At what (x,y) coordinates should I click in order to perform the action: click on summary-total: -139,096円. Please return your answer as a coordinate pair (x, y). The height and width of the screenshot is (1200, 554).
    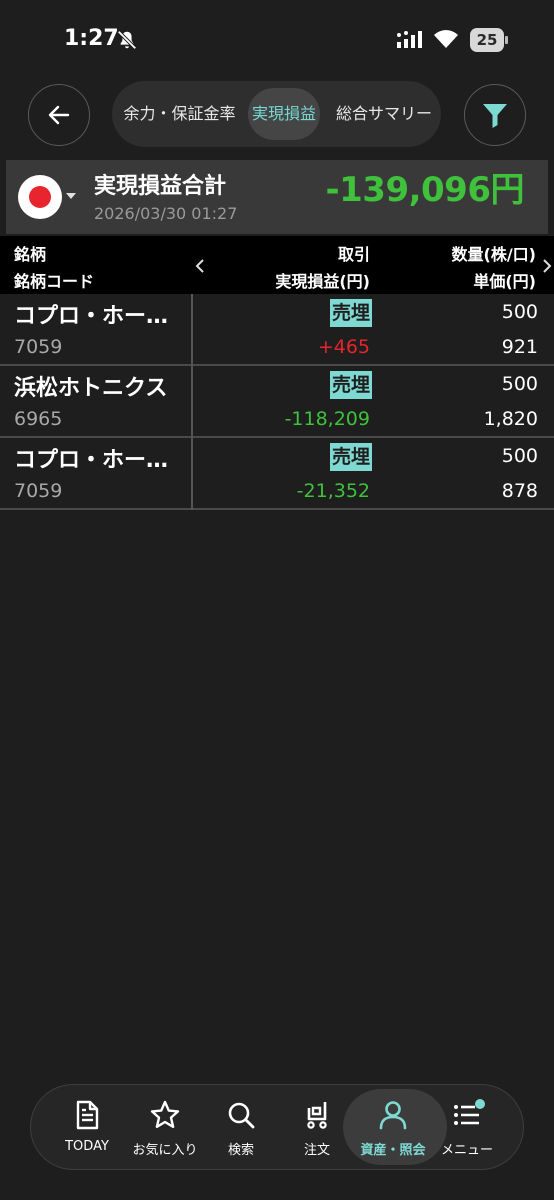
    Looking at the image, I should click on (425, 190).